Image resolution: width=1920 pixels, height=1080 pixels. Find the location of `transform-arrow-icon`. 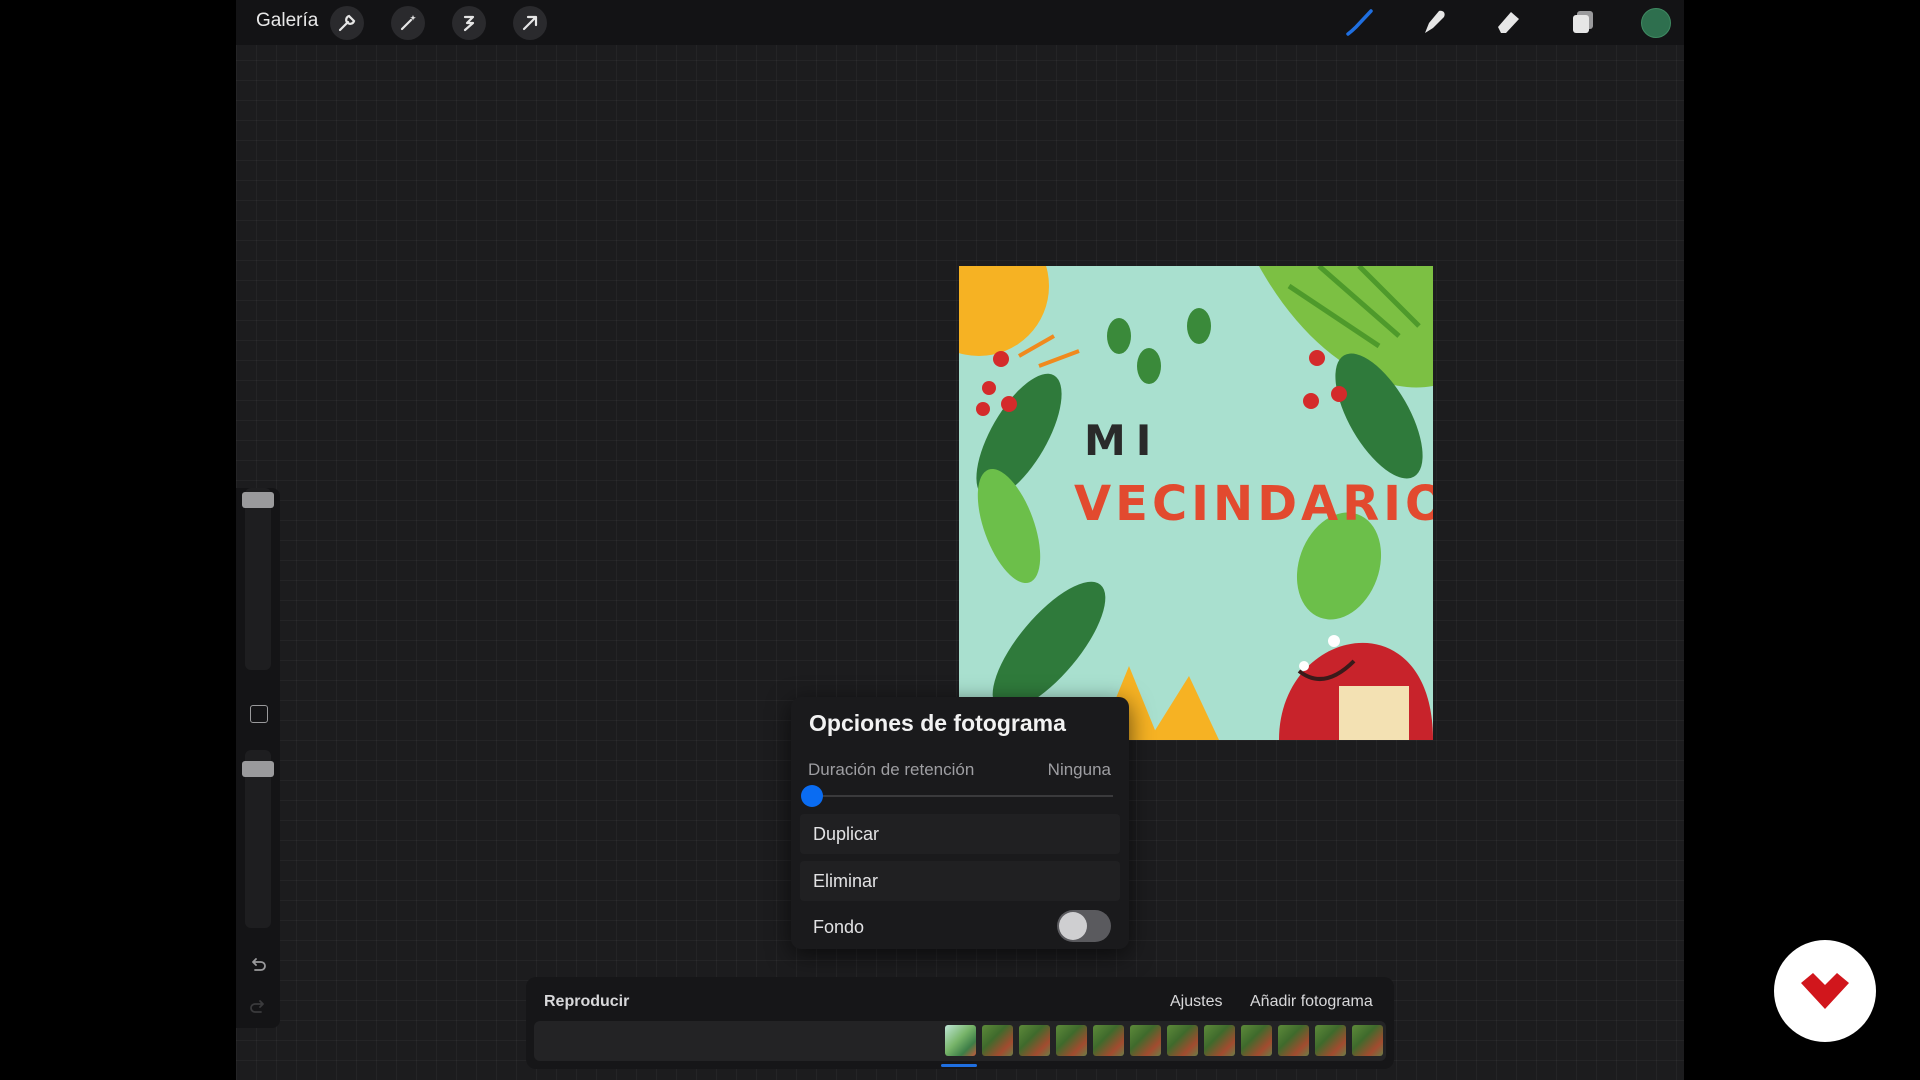

transform-arrow-icon is located at coordinates (530, 23).